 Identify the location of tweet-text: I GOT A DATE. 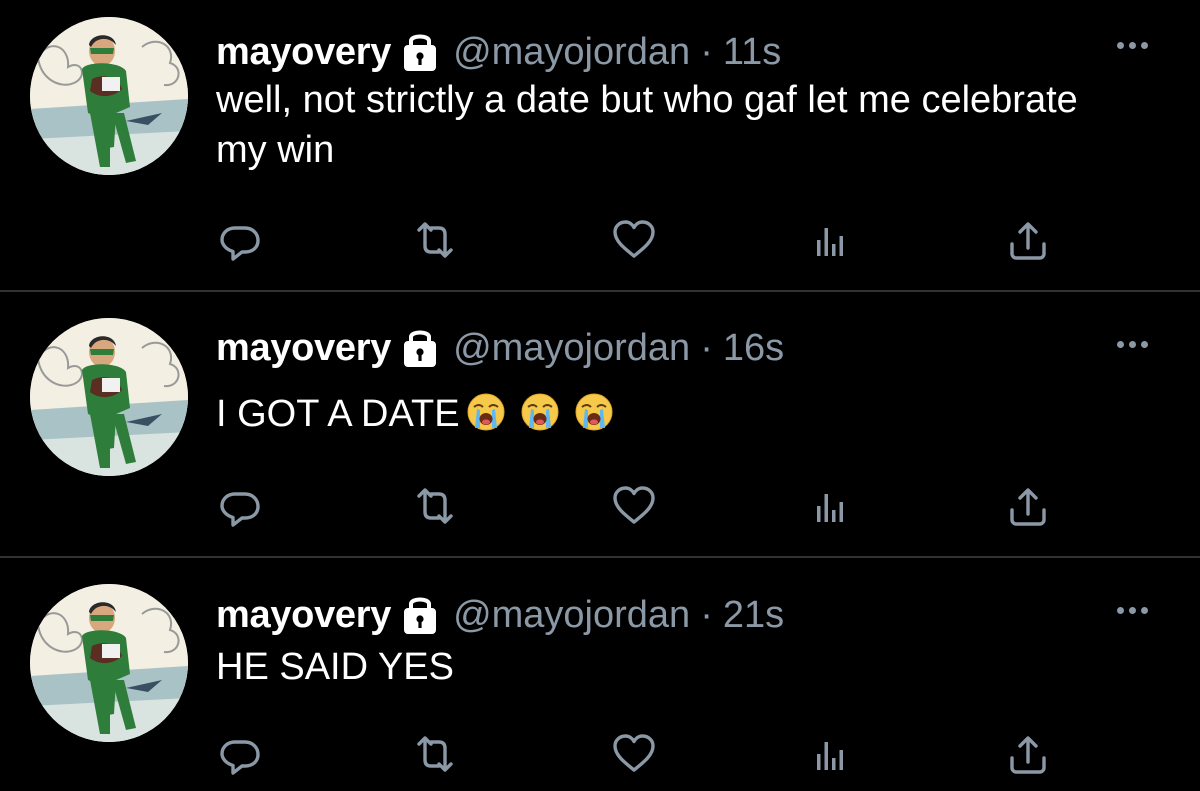
(666, 414).